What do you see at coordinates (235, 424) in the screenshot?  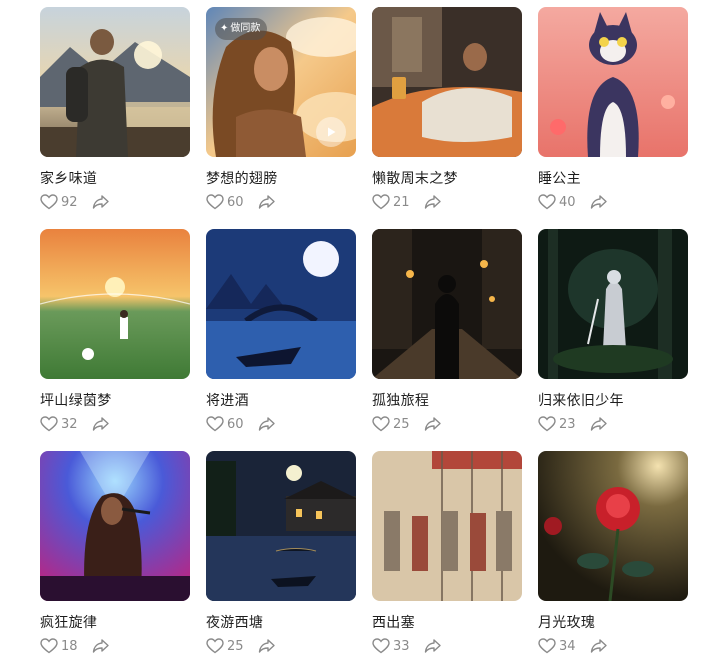 I see `like-count: 60` at bounding box center [235, 424].